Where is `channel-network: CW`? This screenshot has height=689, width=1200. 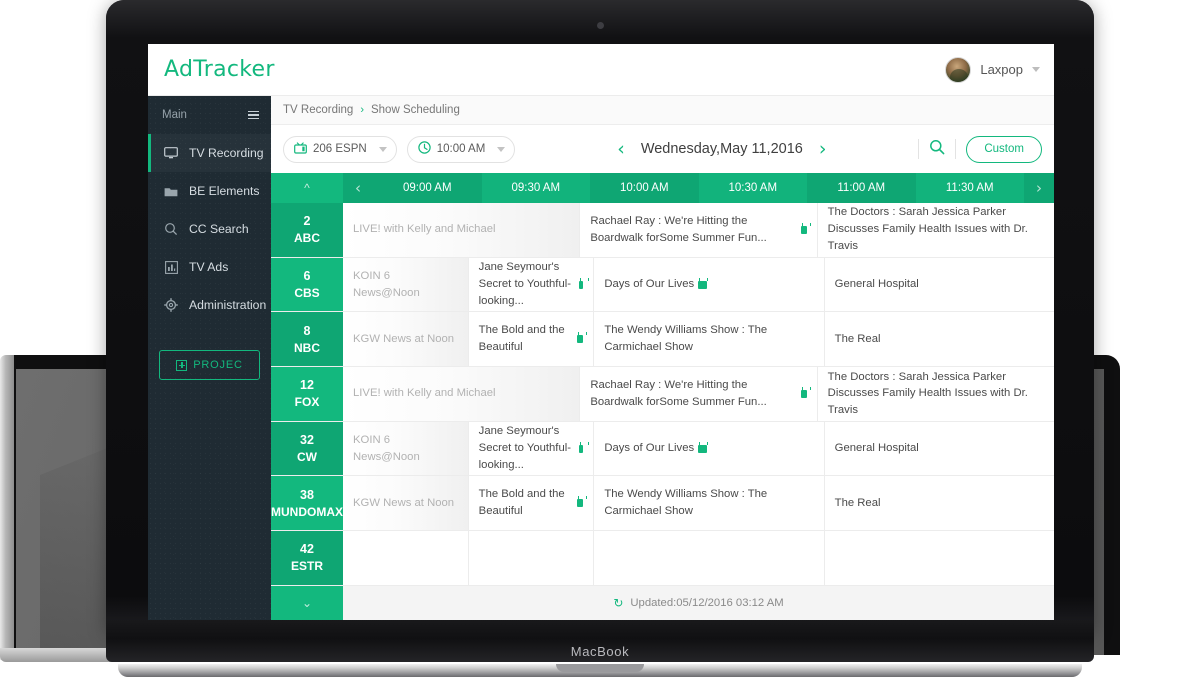
channel-network: CW is located at coordinates (307, 456).